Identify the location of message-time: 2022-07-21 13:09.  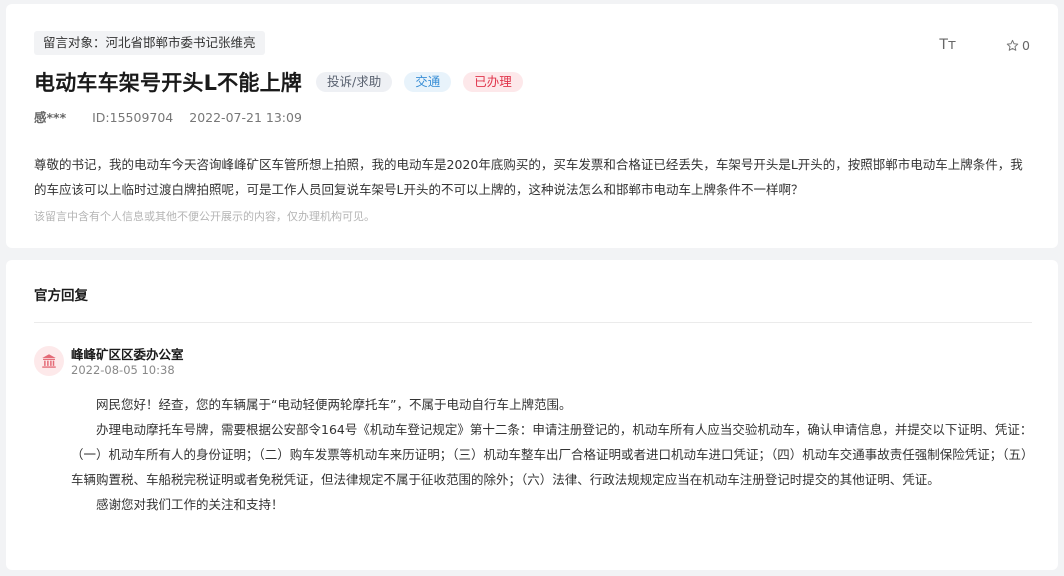
(245, 117).